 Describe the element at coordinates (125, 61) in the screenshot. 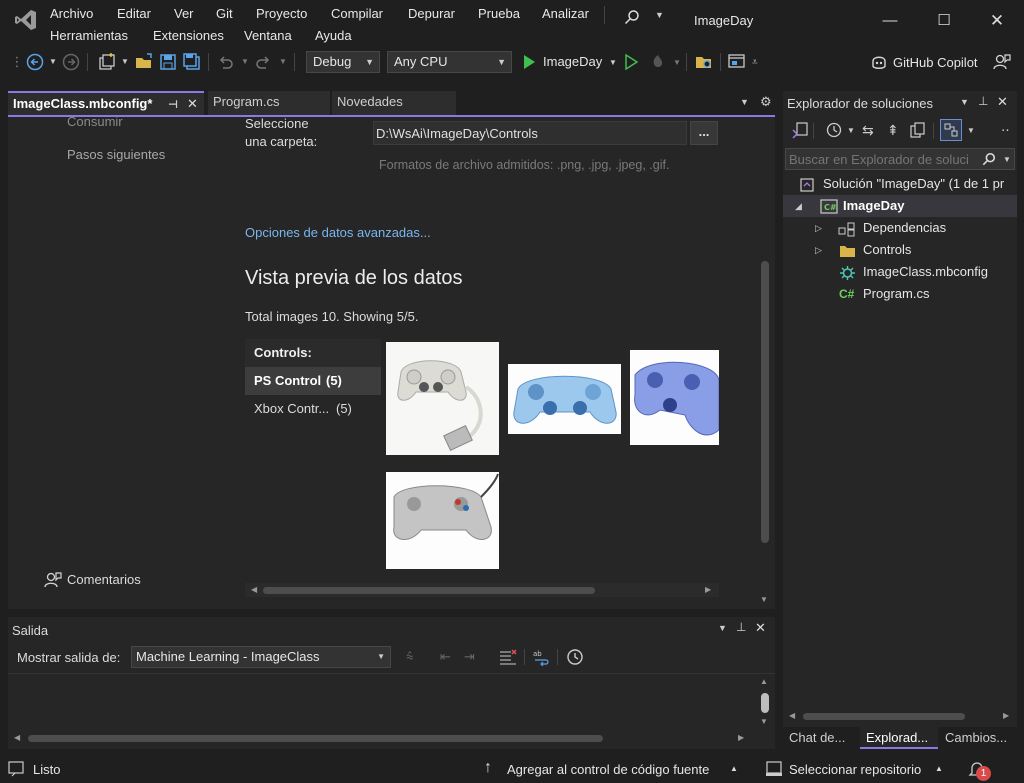

I see `new-project-dropdown-icon: ▼` at that location.